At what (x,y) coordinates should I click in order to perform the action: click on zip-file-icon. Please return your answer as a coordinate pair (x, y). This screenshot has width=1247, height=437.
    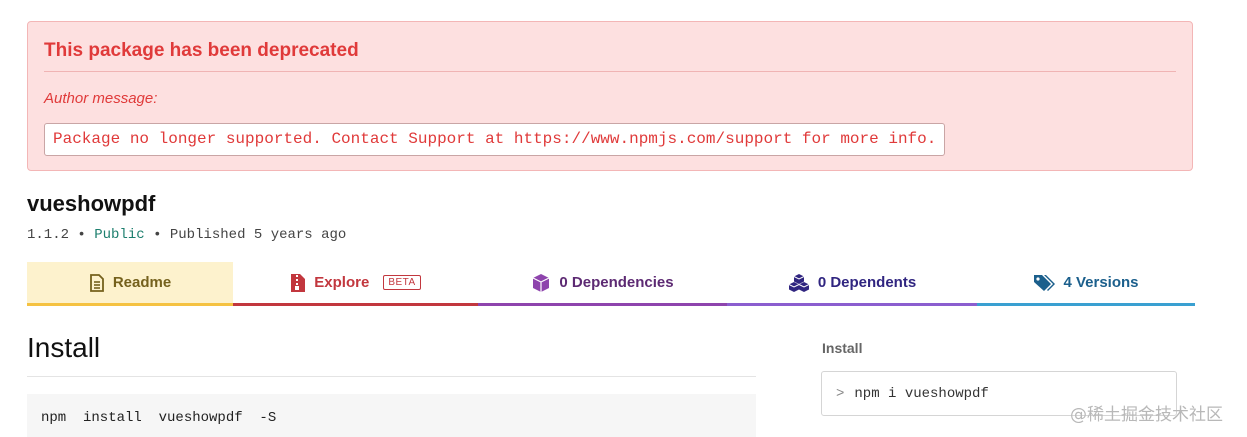
    Looking at the image, I should click on (298, 283).